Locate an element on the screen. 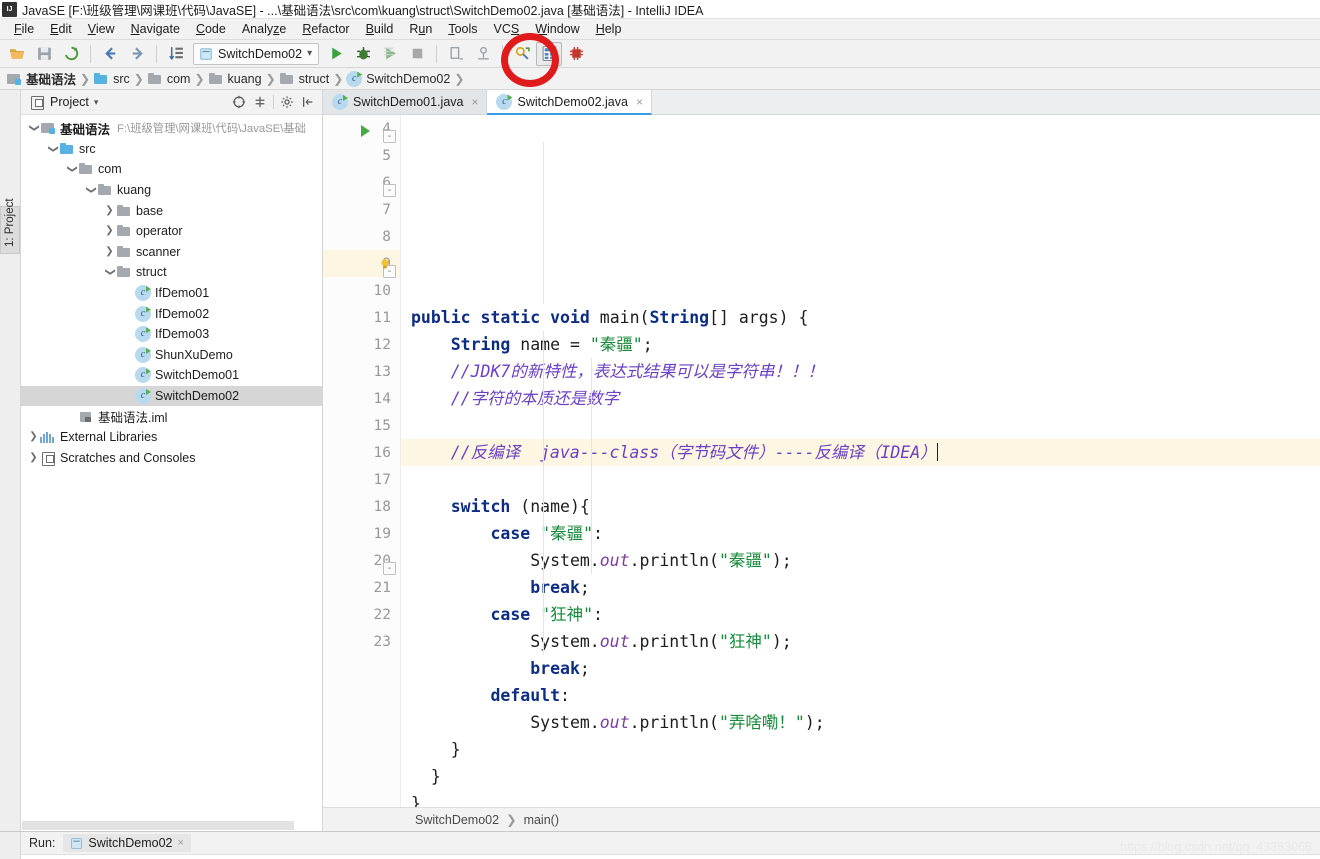 Image resolution: width=1320 pixels, height=859 pixels. tree-node-switchdemo02: SwitchDemo02 is located at coordinates (171, 396).